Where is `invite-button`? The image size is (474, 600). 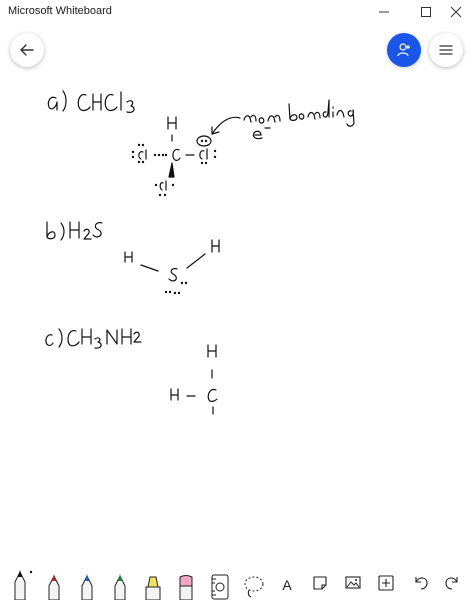 invite-button is located at coordinates (404, 50).